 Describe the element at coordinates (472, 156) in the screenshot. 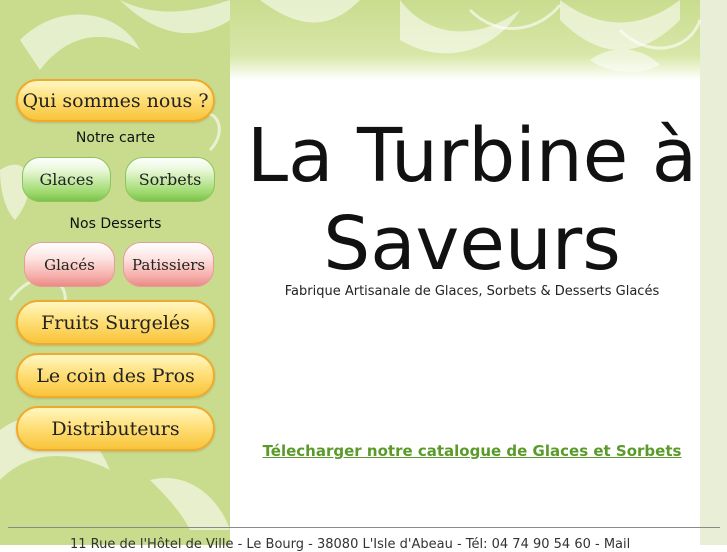

I see `site-title-line1: La Turbine à` at that location.